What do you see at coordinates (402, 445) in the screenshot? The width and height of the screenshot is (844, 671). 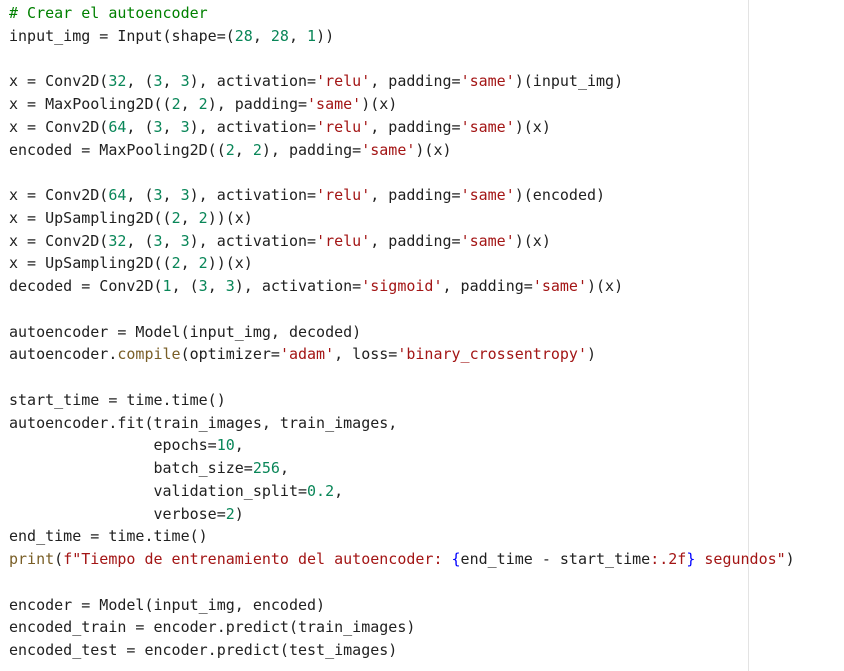 I see `code-line: epochs=10,` at bounding box center [402, 445].